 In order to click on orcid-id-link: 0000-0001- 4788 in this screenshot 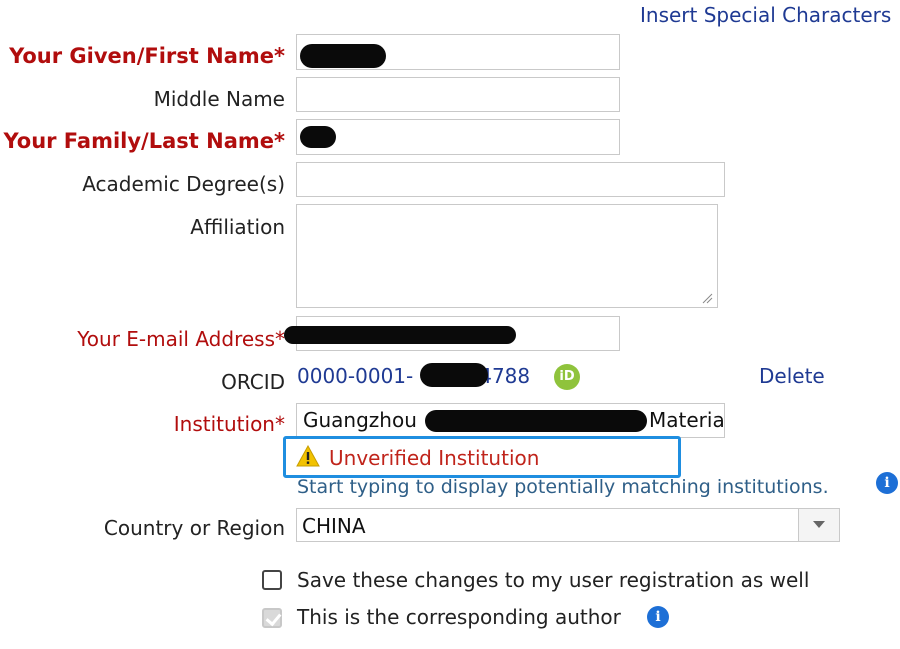, I will do `click(413, 376)`.